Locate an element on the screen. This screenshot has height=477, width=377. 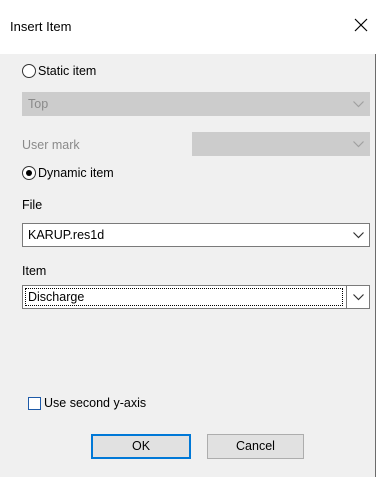
file-dropdown: KARUP.res1d is located at coordinates (196, 235).